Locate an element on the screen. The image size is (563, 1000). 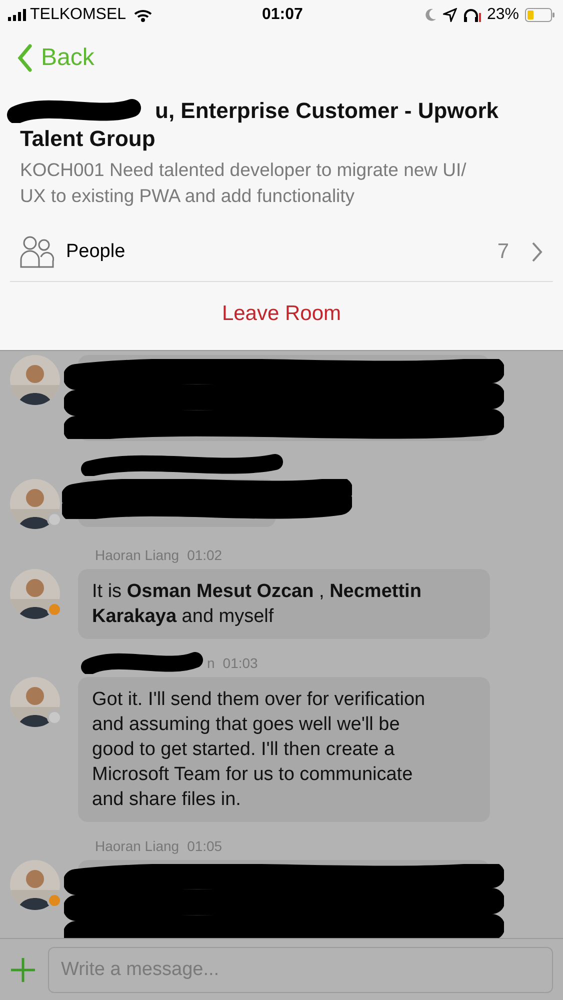
room-title: u, Enterprise Customer - Upwork is located at coordinates (327, 111).